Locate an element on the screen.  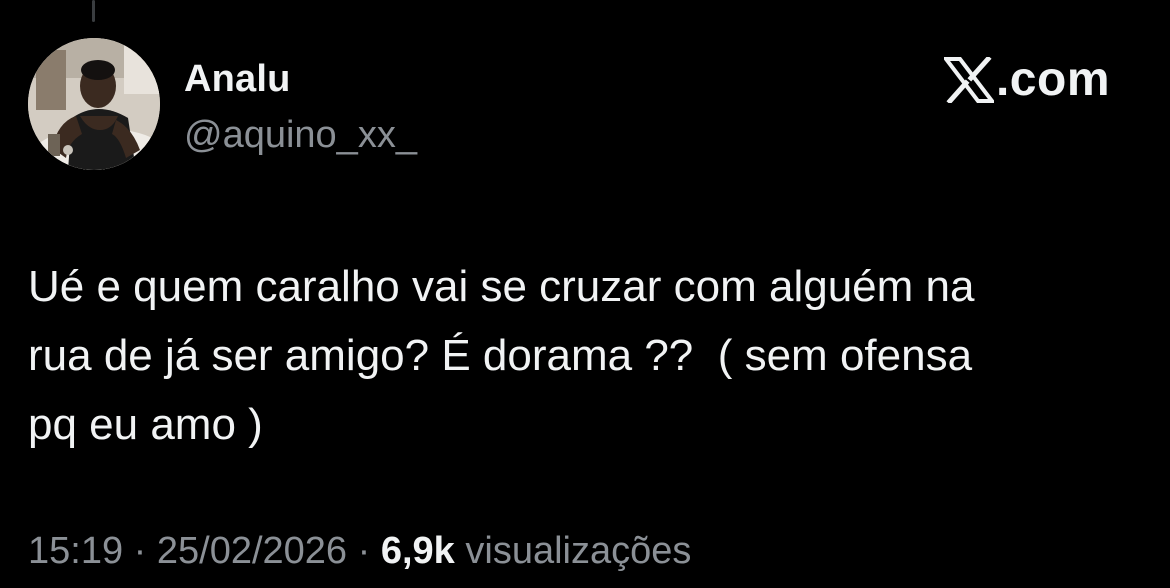
x-logo-icon is located at coordinates (968, 80).